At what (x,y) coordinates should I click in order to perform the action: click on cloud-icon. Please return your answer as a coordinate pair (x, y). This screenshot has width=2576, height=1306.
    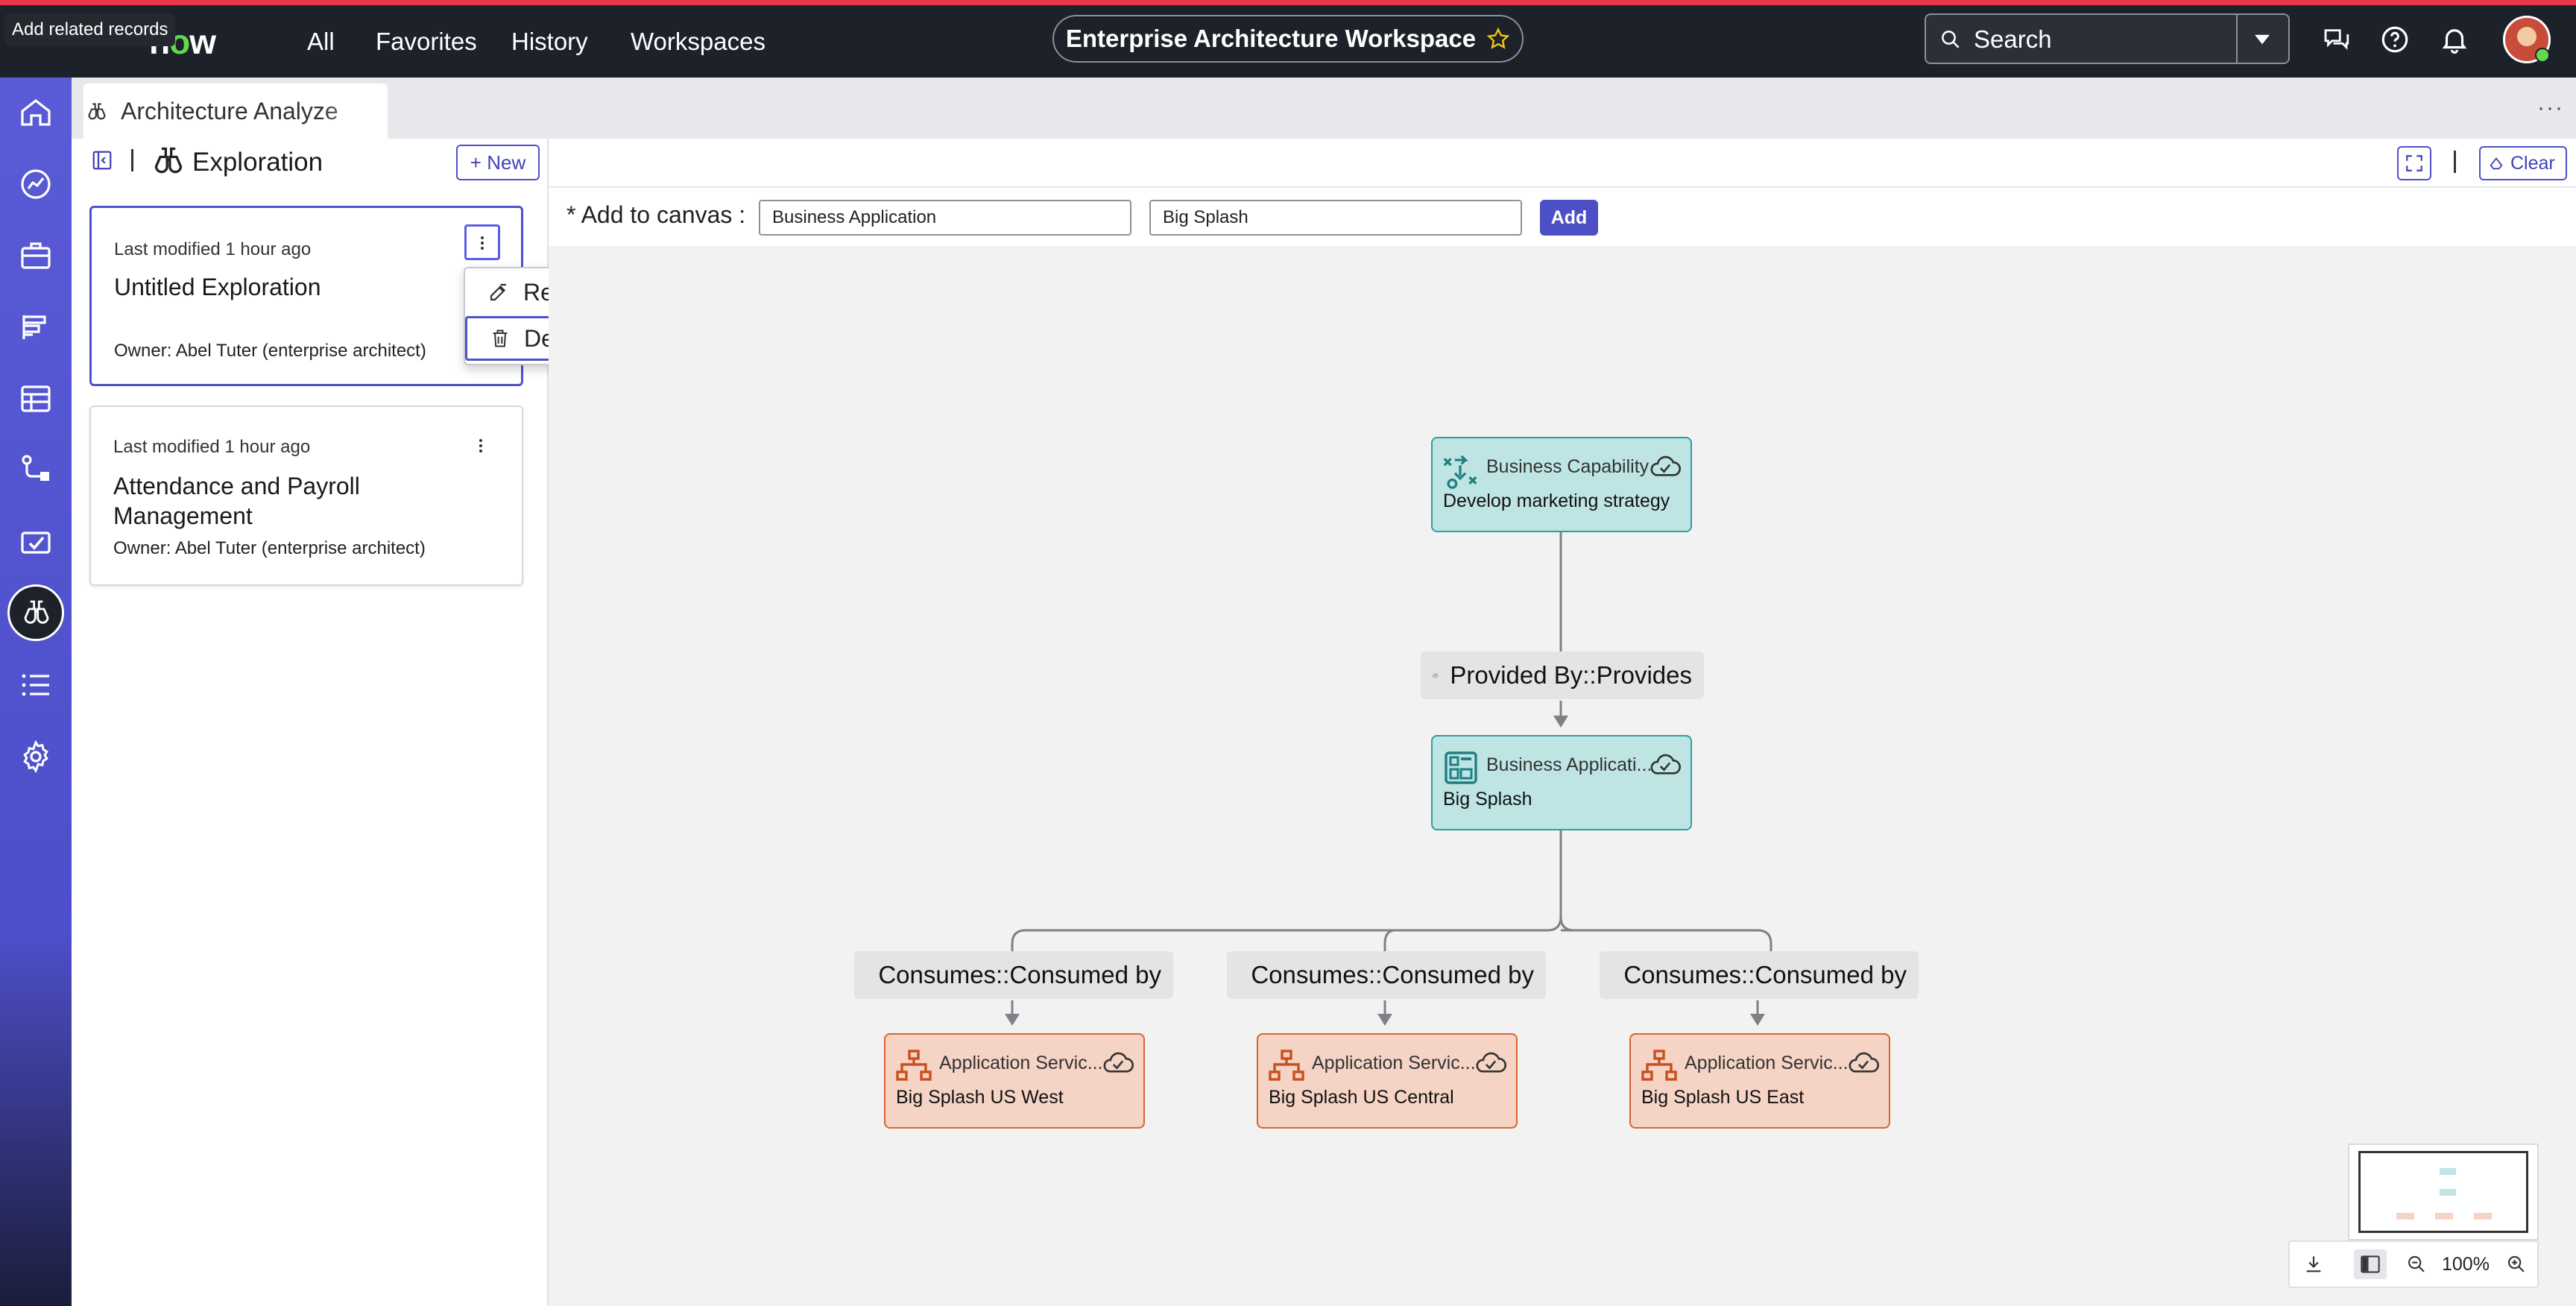
    Looking at the image, I should click on (1436, 675).